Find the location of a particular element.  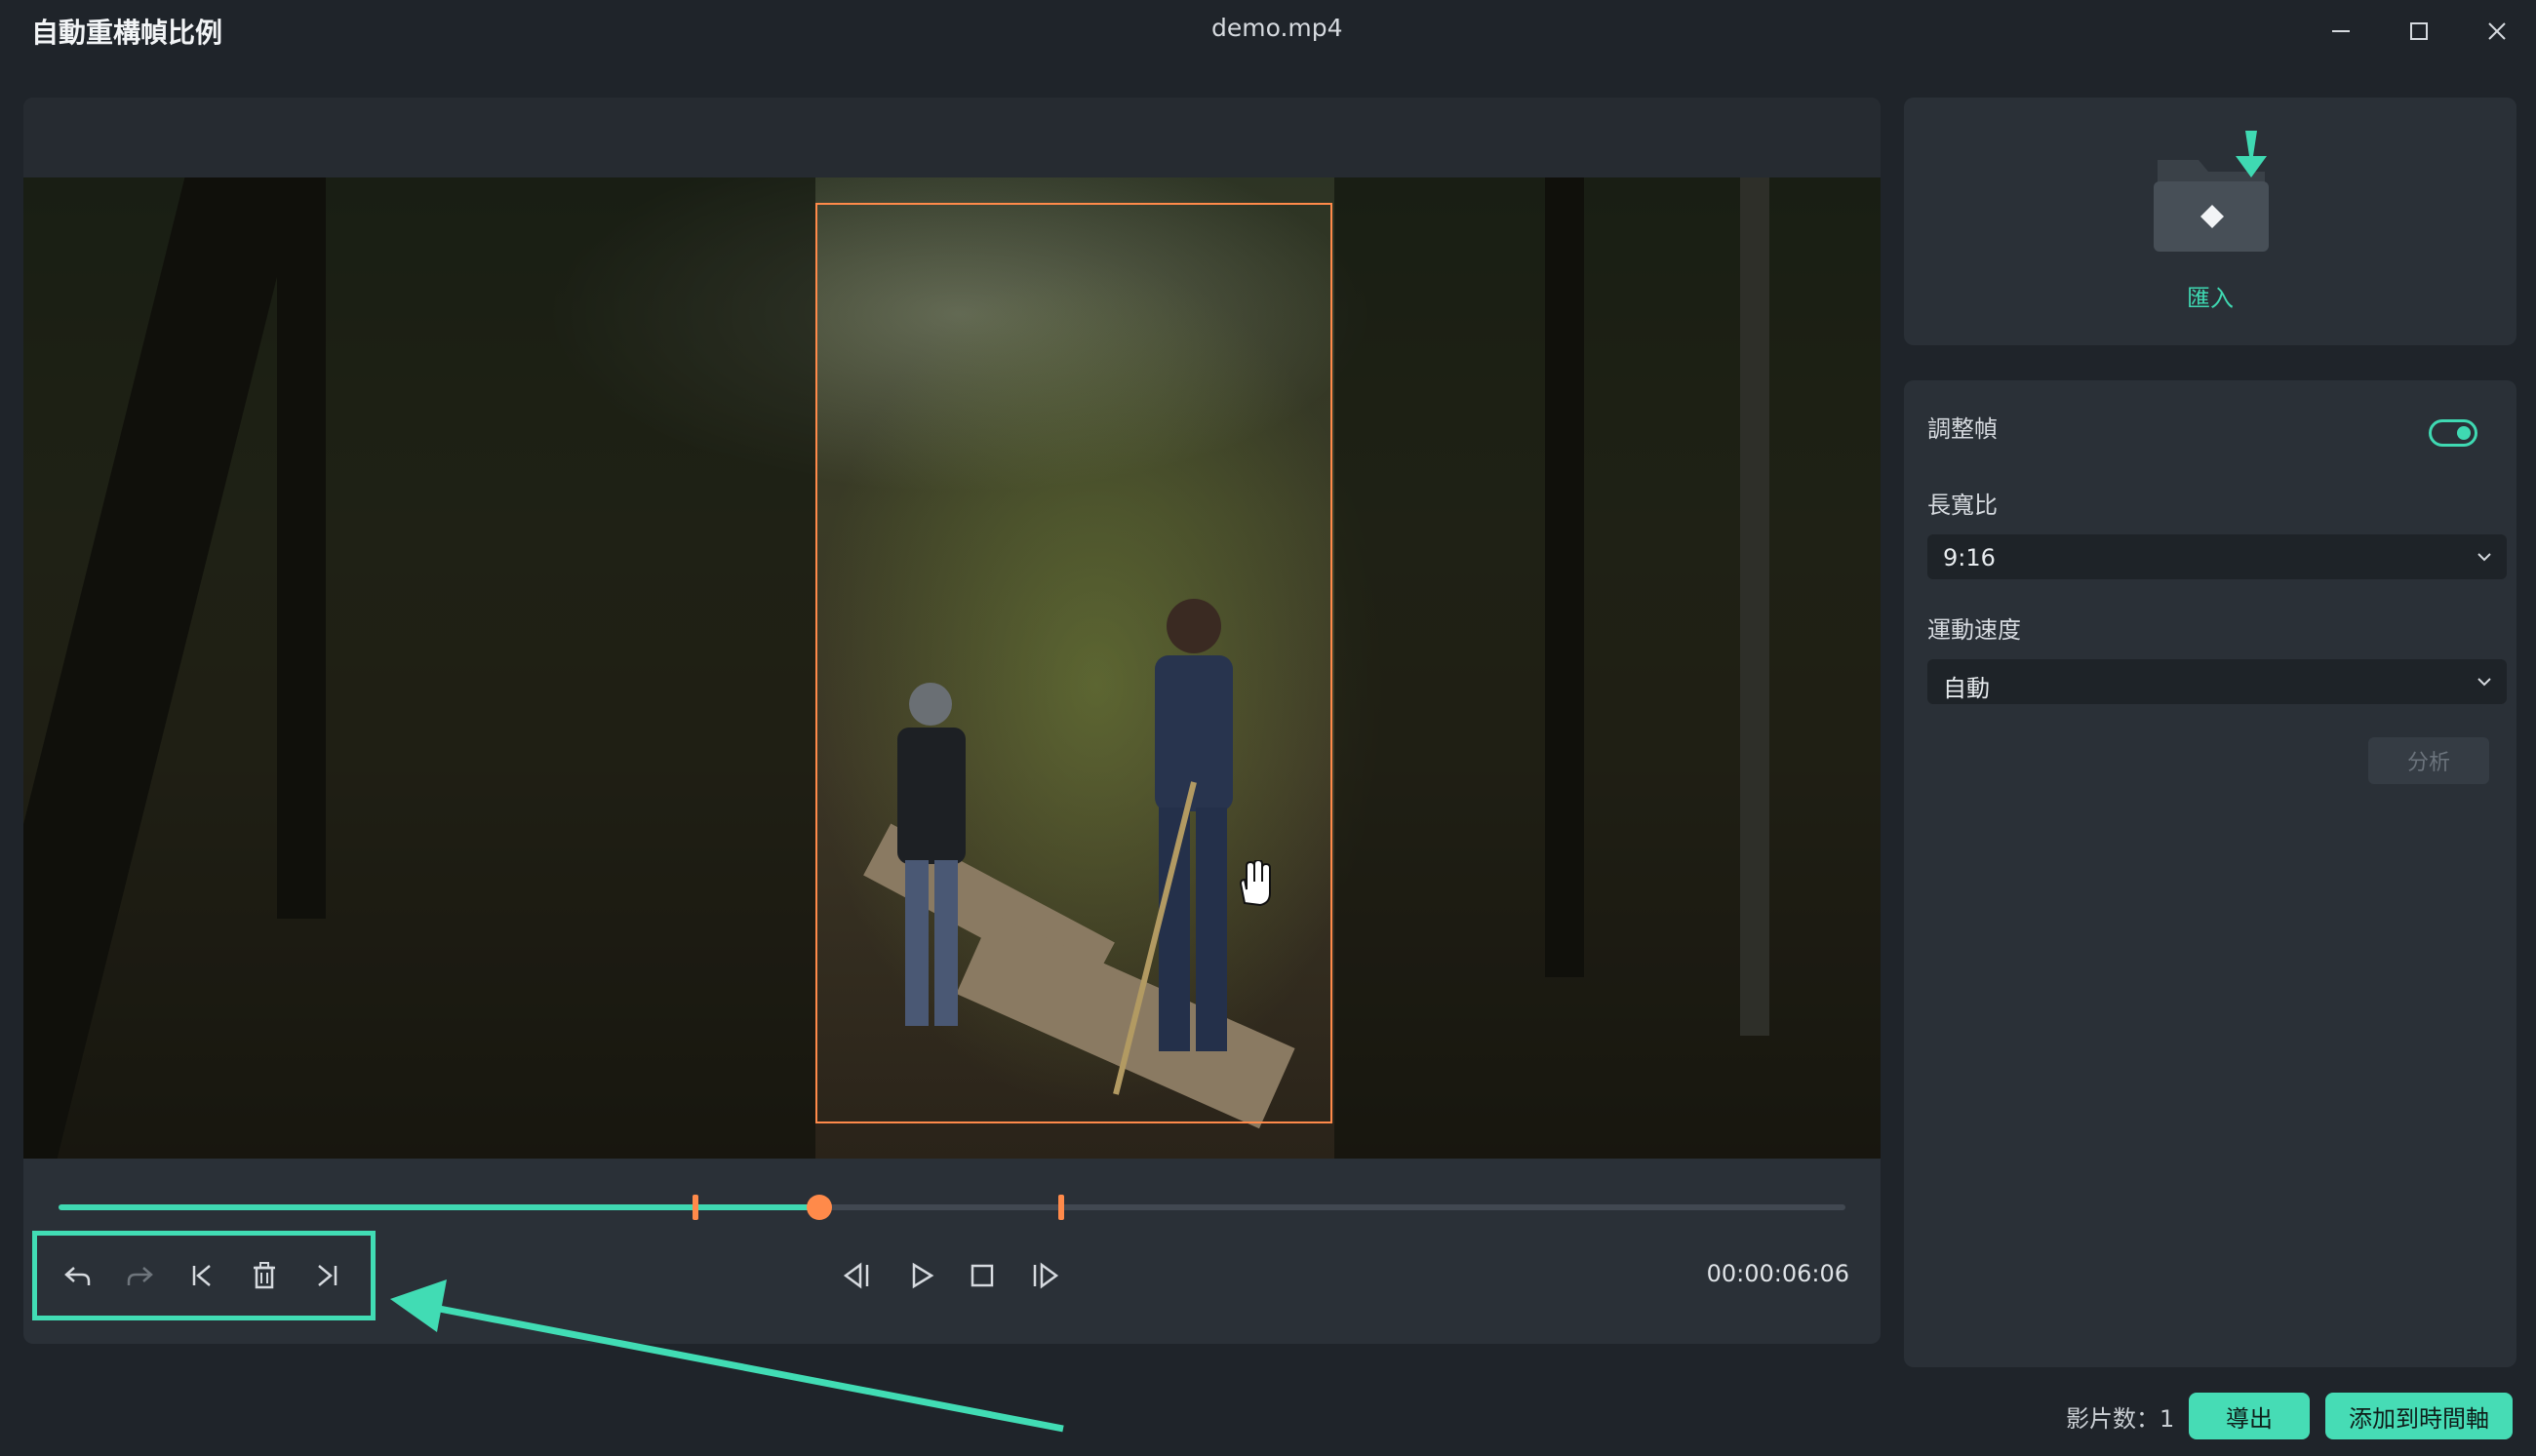

crop-frame is located at coordinates (1074, 663).